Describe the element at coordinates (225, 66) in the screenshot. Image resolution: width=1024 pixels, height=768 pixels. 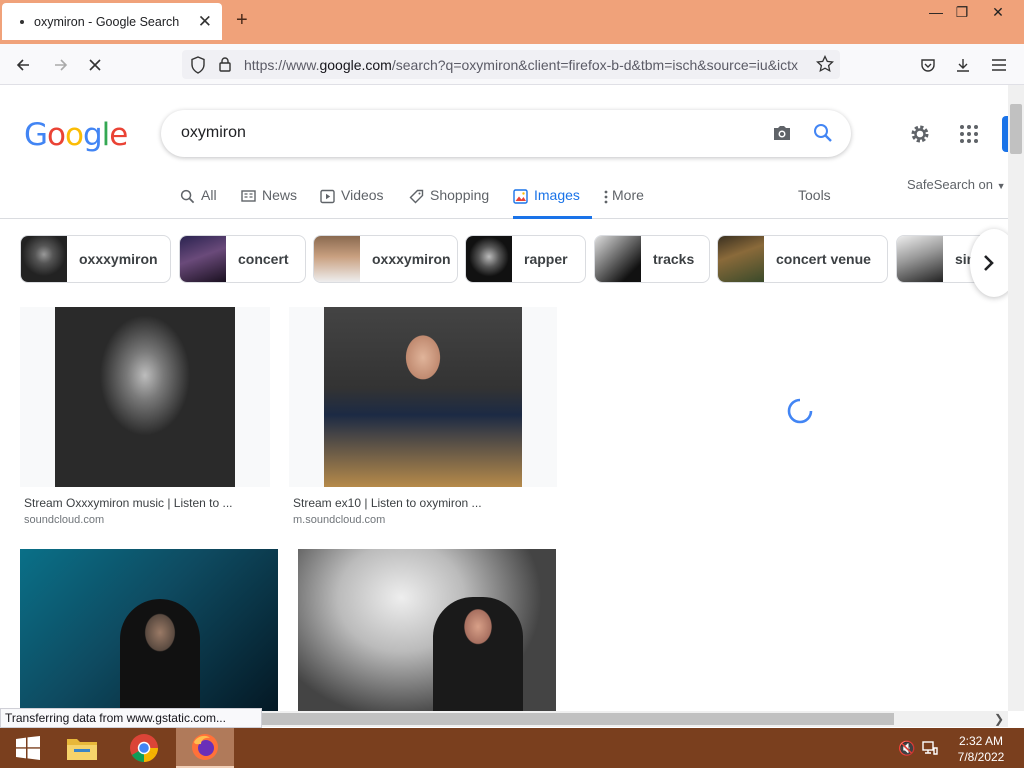
I see `lock-icon` at that location.